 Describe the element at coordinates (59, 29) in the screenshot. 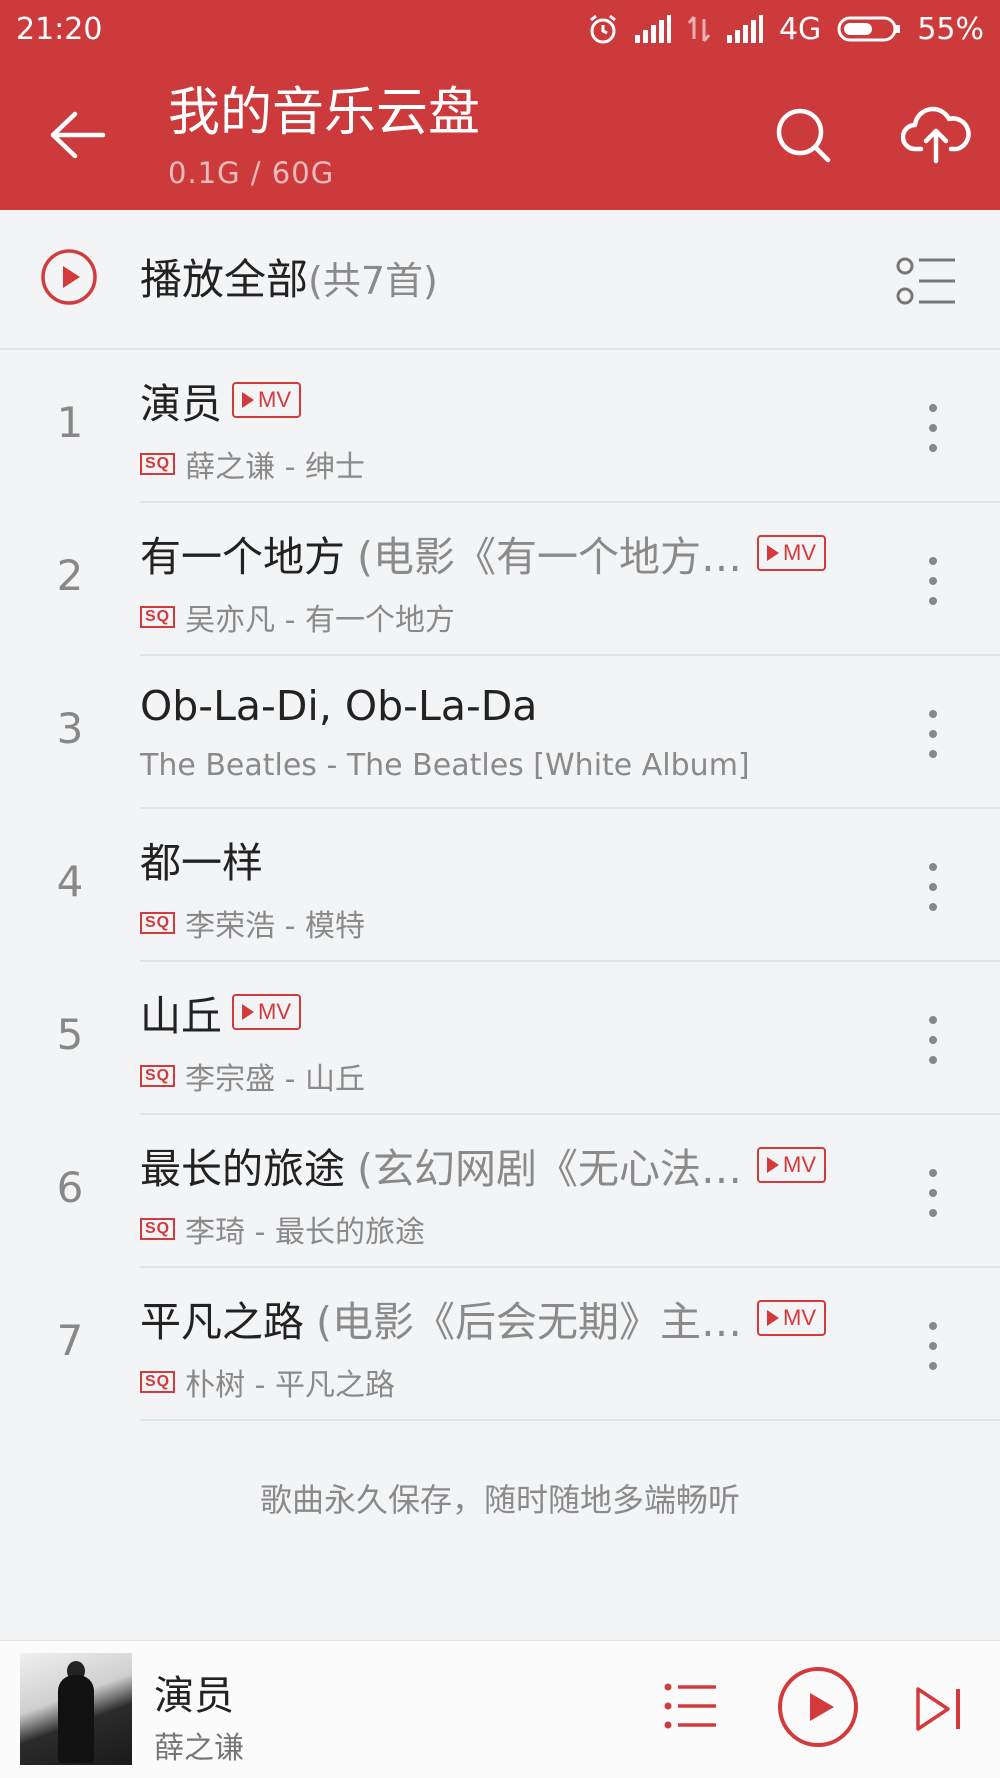

I see `status-time: 21:20` at that location.